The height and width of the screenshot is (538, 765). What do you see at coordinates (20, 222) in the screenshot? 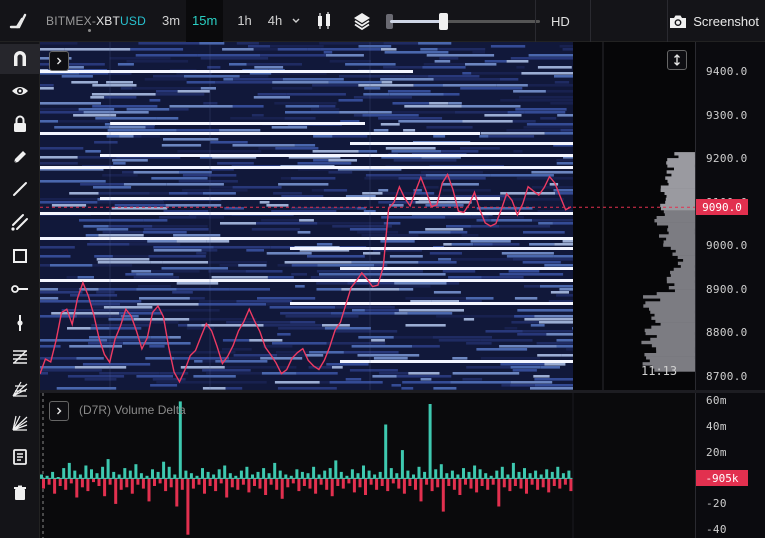
I see `tool-parallel-channel-button` at bounding box center [20, 222].